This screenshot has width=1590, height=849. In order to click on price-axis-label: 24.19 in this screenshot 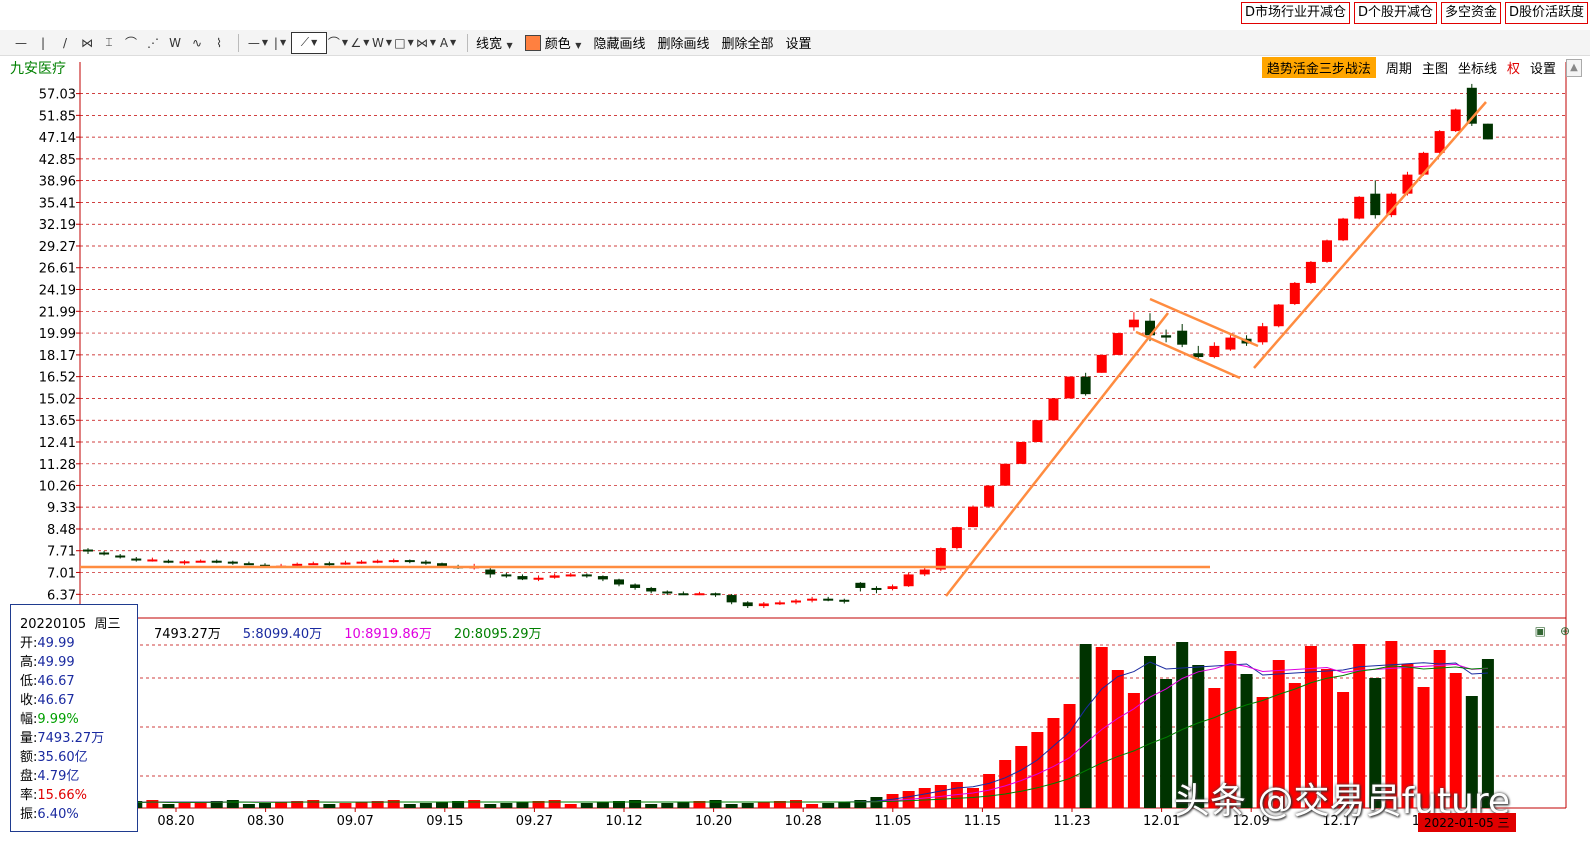, I will do `click(57, 291)`.